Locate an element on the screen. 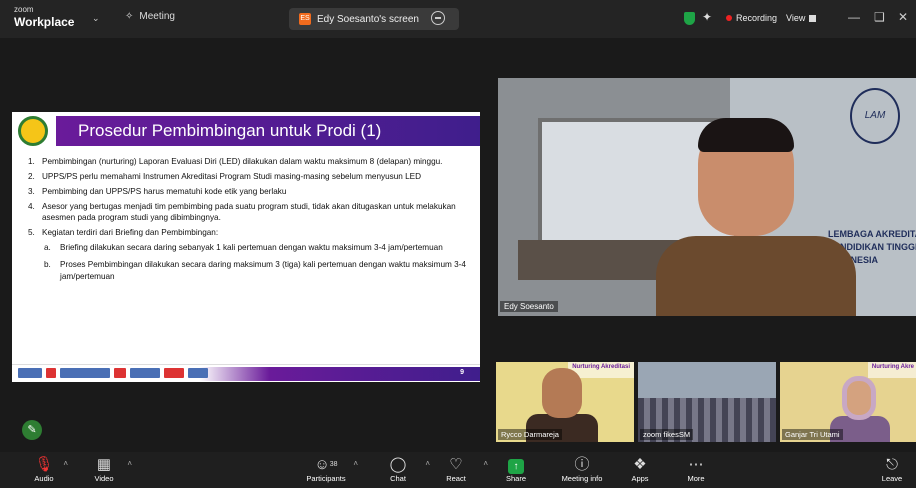  video-label: Video is located at coordinates (104, 478).